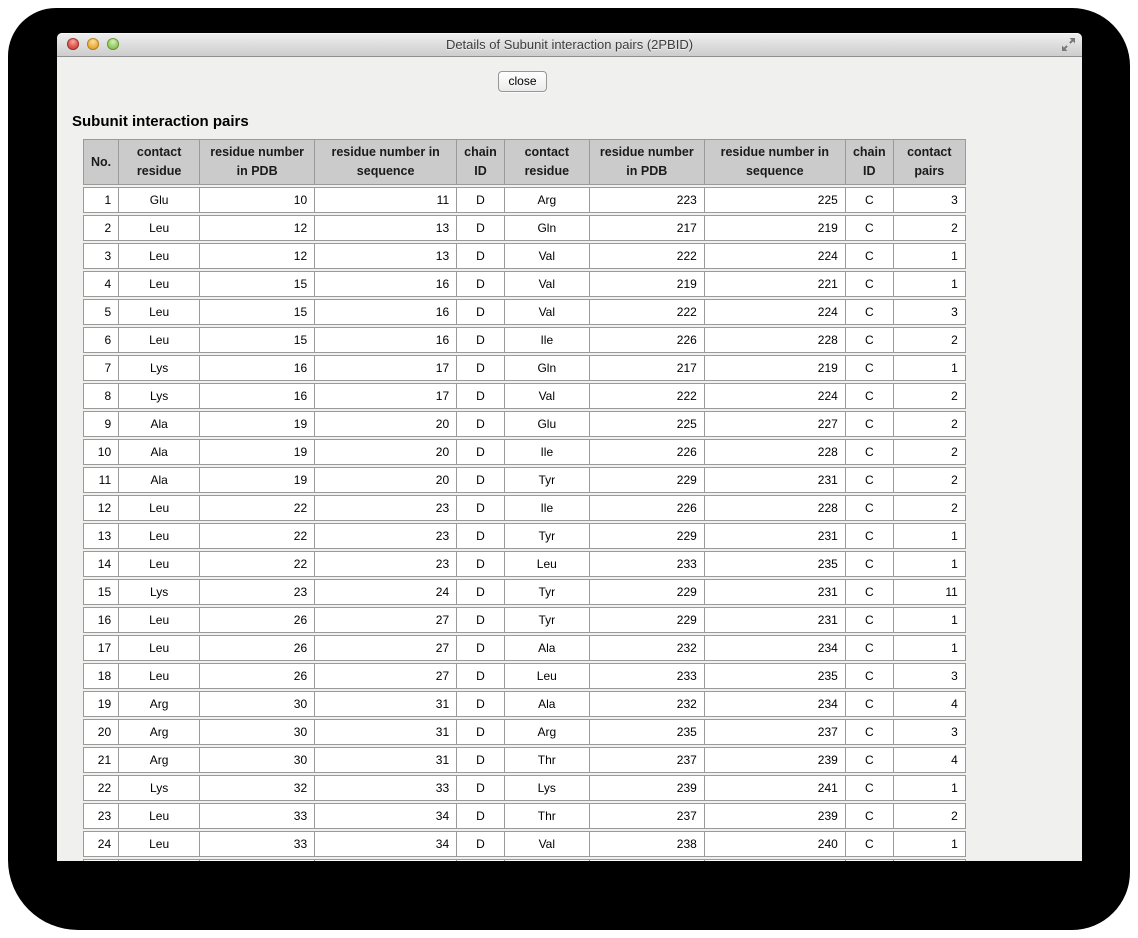 The width and height of the screenshot is (1138, 938). Describe the element at coordinates (774, 844) in the screenshot. I see `table-cell: 240` at that location.